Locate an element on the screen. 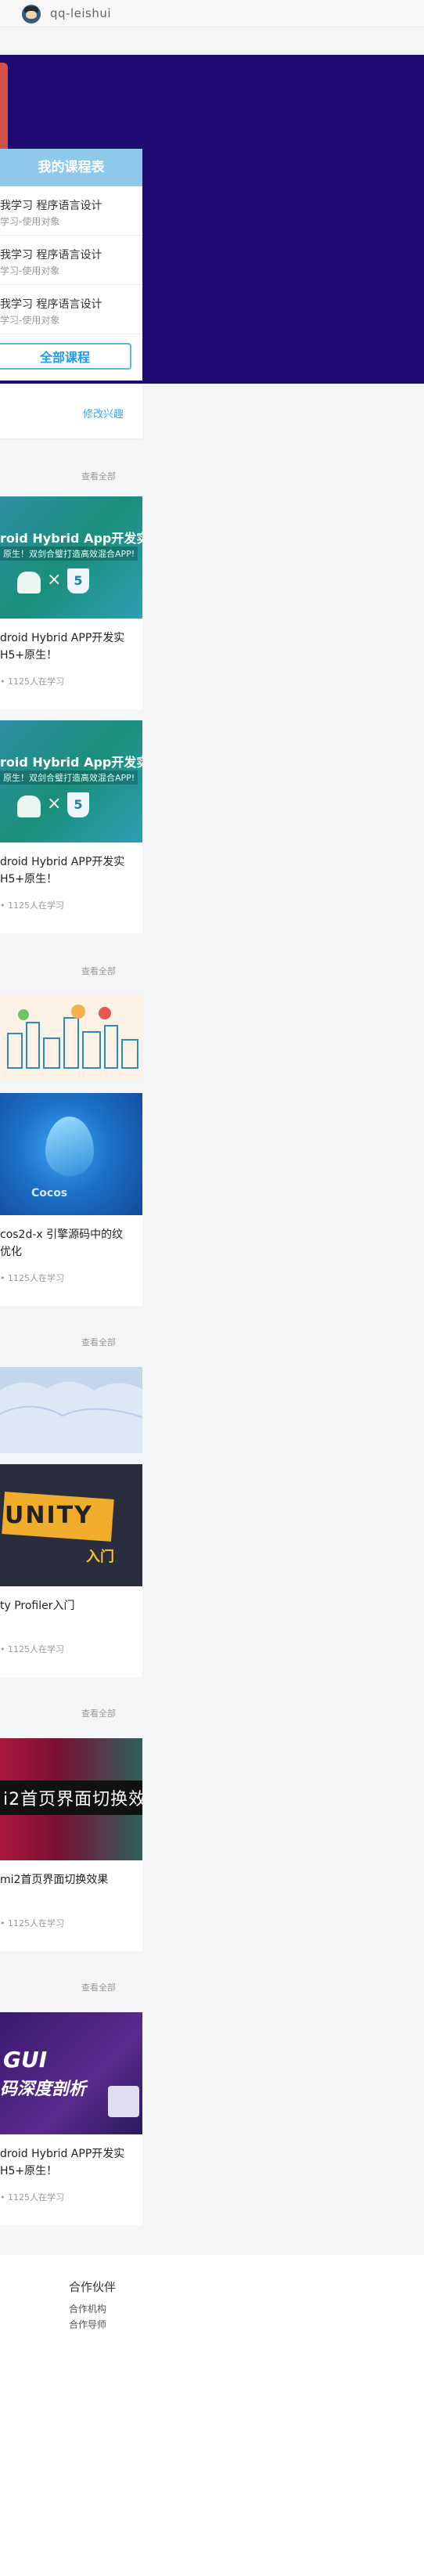 The image size is (424, 2576). cocos-logo-icon is located at coordinates (69, 1146).